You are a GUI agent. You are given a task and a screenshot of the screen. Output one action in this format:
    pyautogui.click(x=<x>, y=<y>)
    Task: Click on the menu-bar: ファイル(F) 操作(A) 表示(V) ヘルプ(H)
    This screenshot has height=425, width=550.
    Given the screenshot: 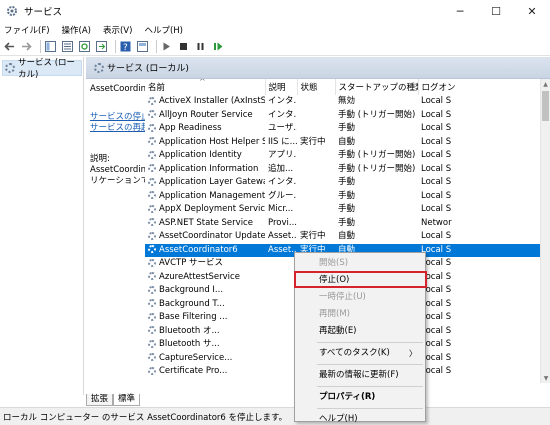 What is the action you would take?
    pyautogui.click(x=275, y=30)
    